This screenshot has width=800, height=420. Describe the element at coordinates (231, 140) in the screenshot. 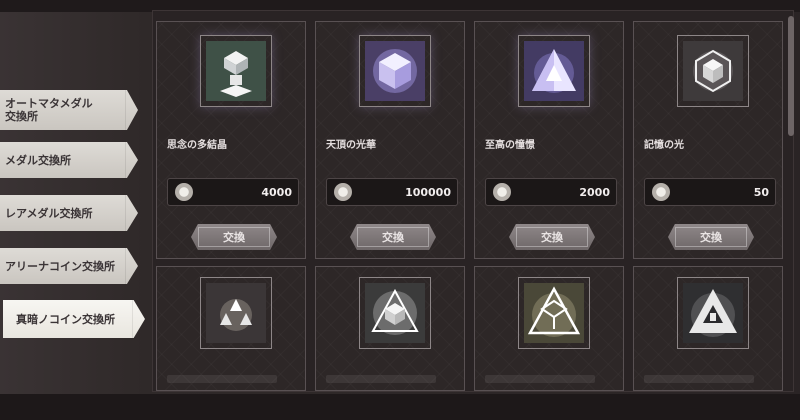

I see `shop-card: 思念の多結晶 4000 交換` at that location.